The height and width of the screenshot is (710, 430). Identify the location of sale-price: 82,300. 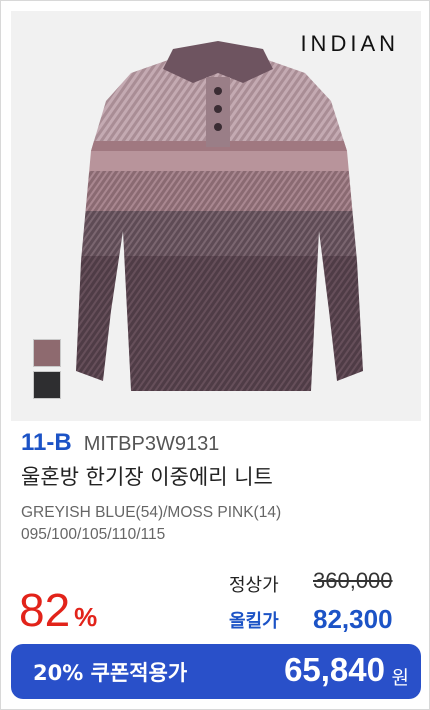
(353, 619).